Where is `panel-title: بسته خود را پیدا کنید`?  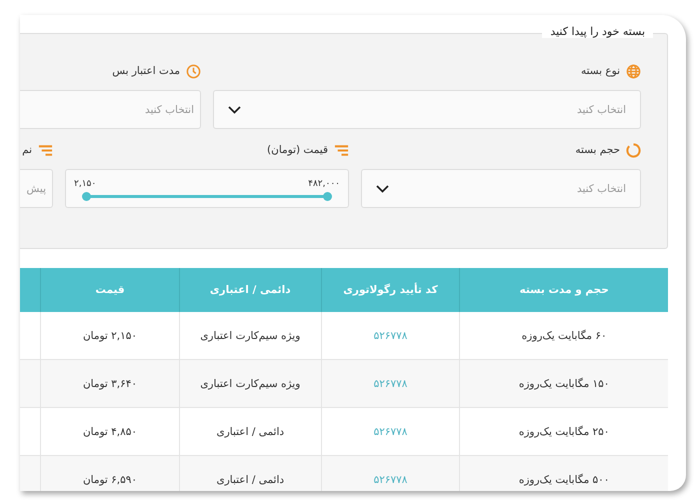 panel-title: بسته خود را پیدا کنید is located at coordinates (597, 31).